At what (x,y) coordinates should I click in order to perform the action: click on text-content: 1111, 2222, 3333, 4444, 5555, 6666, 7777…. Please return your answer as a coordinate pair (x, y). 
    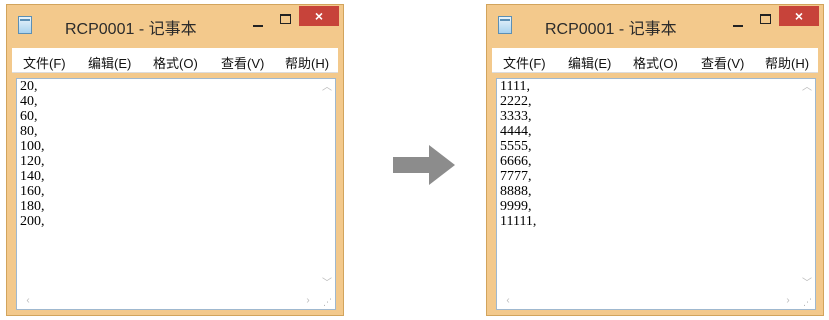
    Looking at the image, I should click on (518, 154).